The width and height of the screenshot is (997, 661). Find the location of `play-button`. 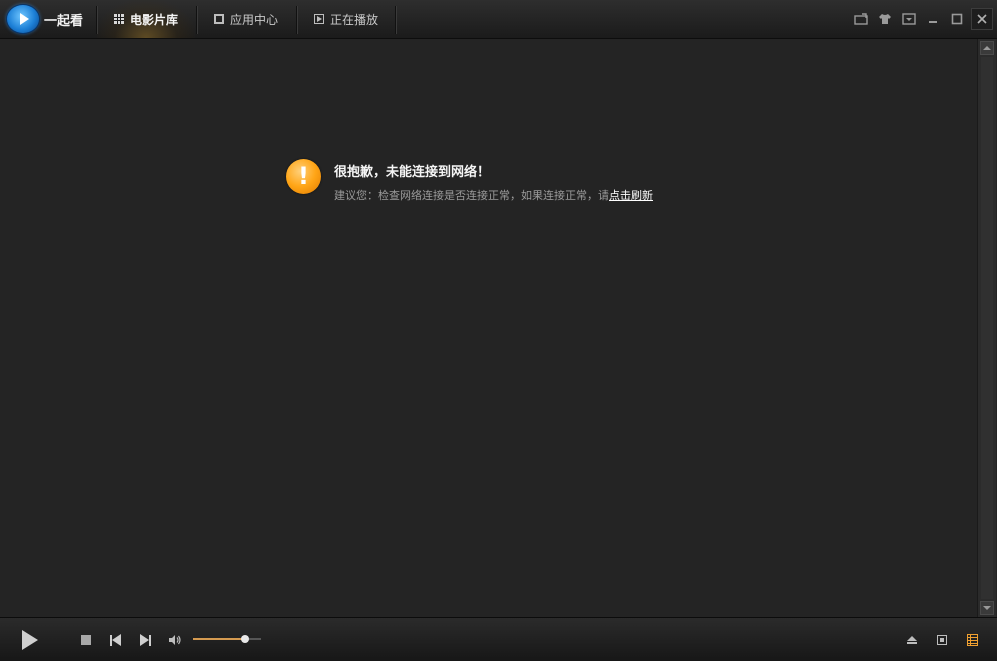

play-button is located at coordinates (30, 640).